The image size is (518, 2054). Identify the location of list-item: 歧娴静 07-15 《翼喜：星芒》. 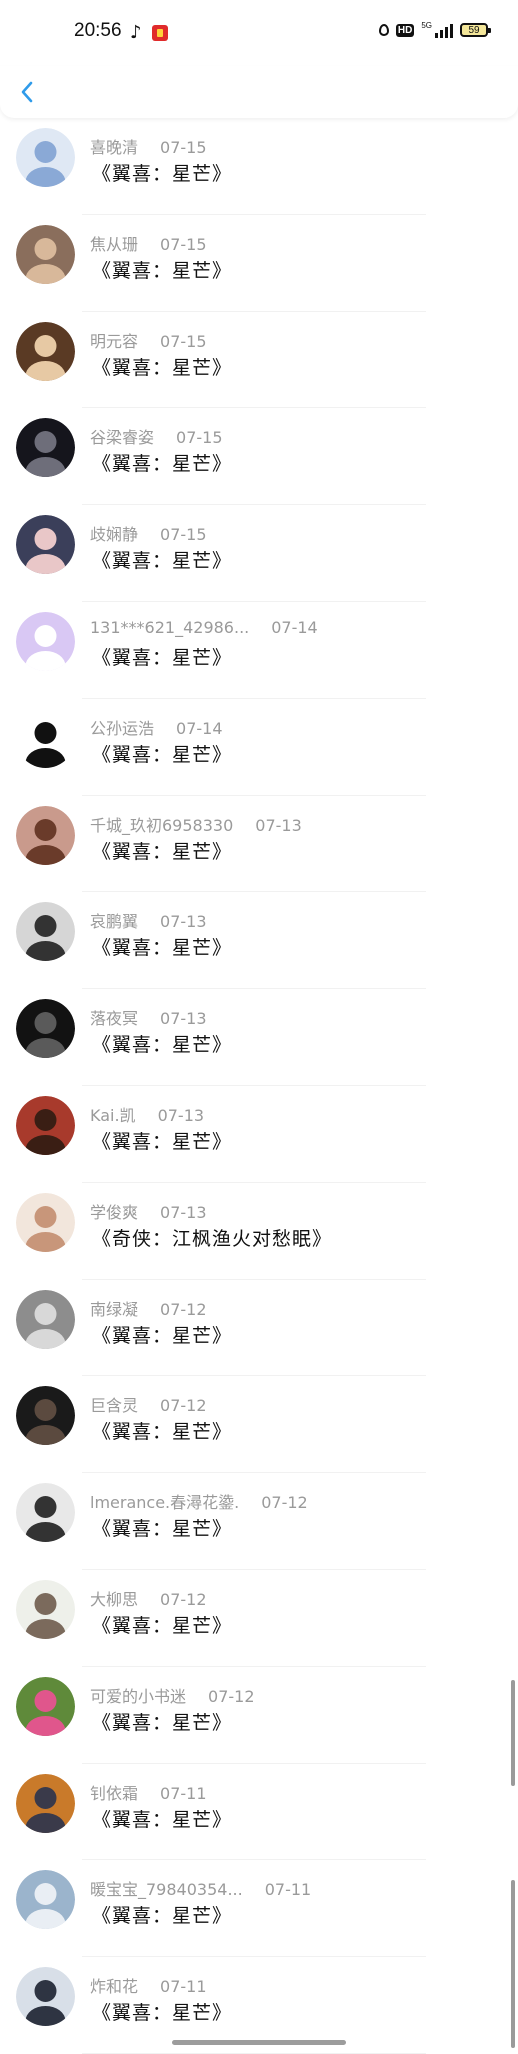
(259, 553).